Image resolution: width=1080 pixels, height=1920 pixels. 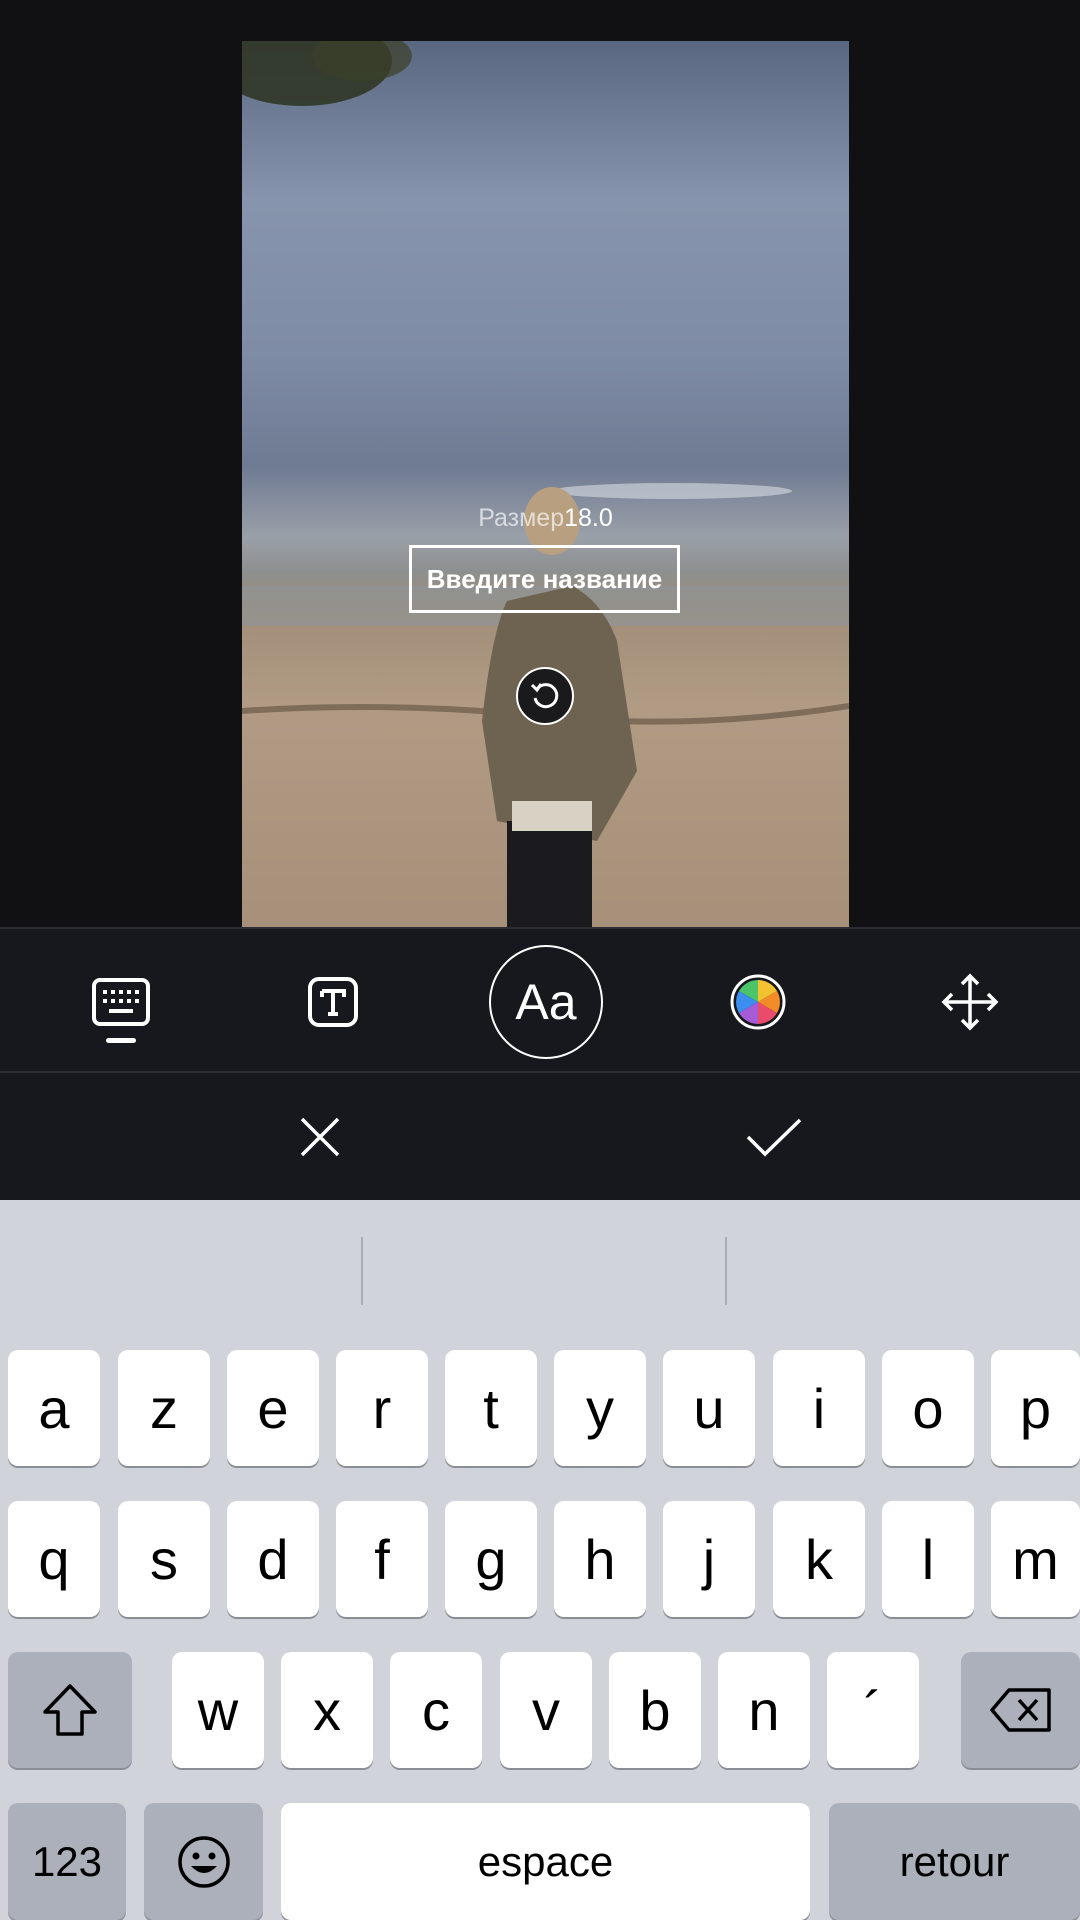 I want to click on rotate-handle, so click(x=545, y=696).